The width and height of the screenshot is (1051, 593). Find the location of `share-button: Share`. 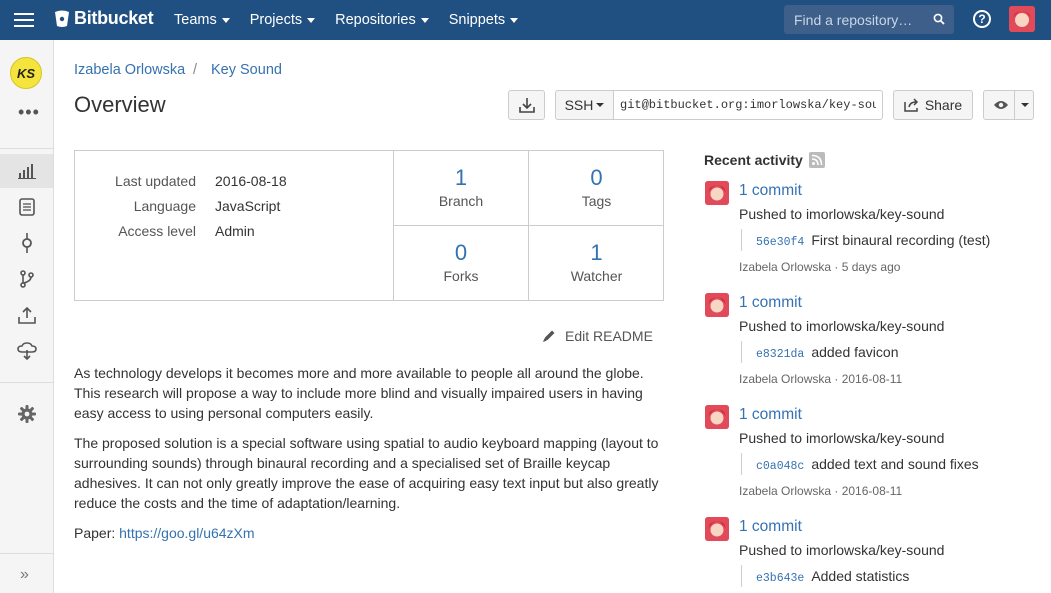

share-button: Share is located at coordinates (933, 105).